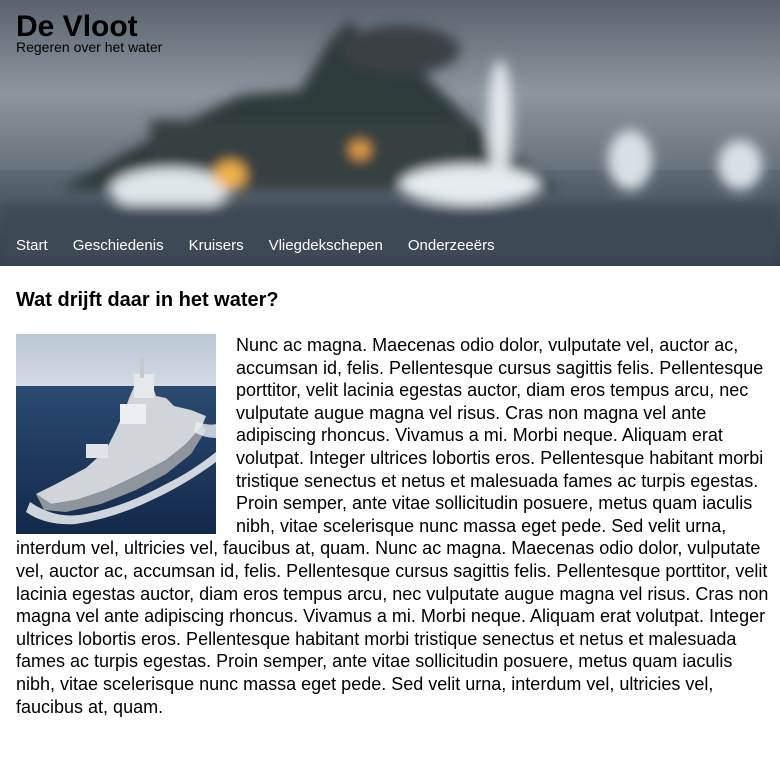  I want to click on frigate-photo, so click(116, 434).